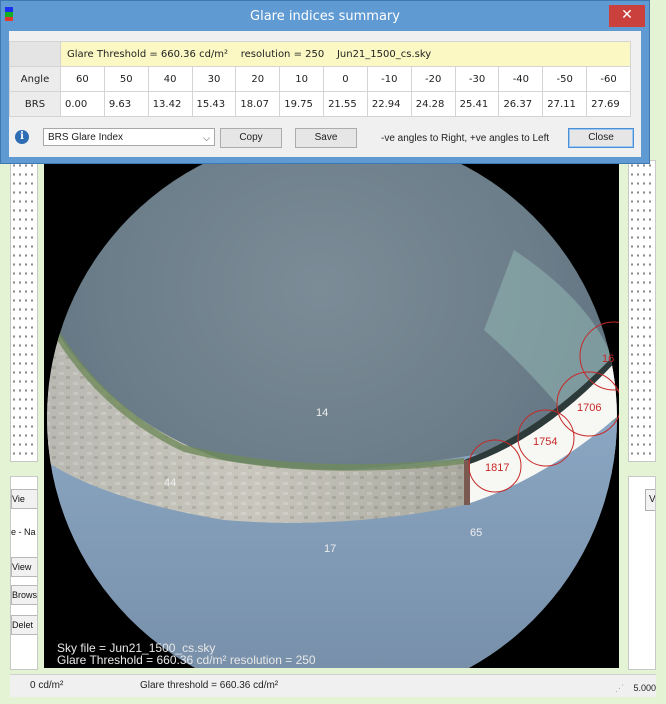 The height and width of the screenshot is (704, 666). Describe the element at coordinates (608, 104) in the screenshot. I see `brs-cell: 27.69` at that location.